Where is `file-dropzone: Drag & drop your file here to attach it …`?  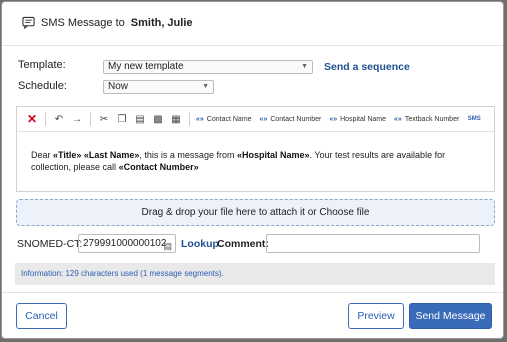 file-dropzone: Drag & drop your file here to attach it … is located at coordinates (255, 212).